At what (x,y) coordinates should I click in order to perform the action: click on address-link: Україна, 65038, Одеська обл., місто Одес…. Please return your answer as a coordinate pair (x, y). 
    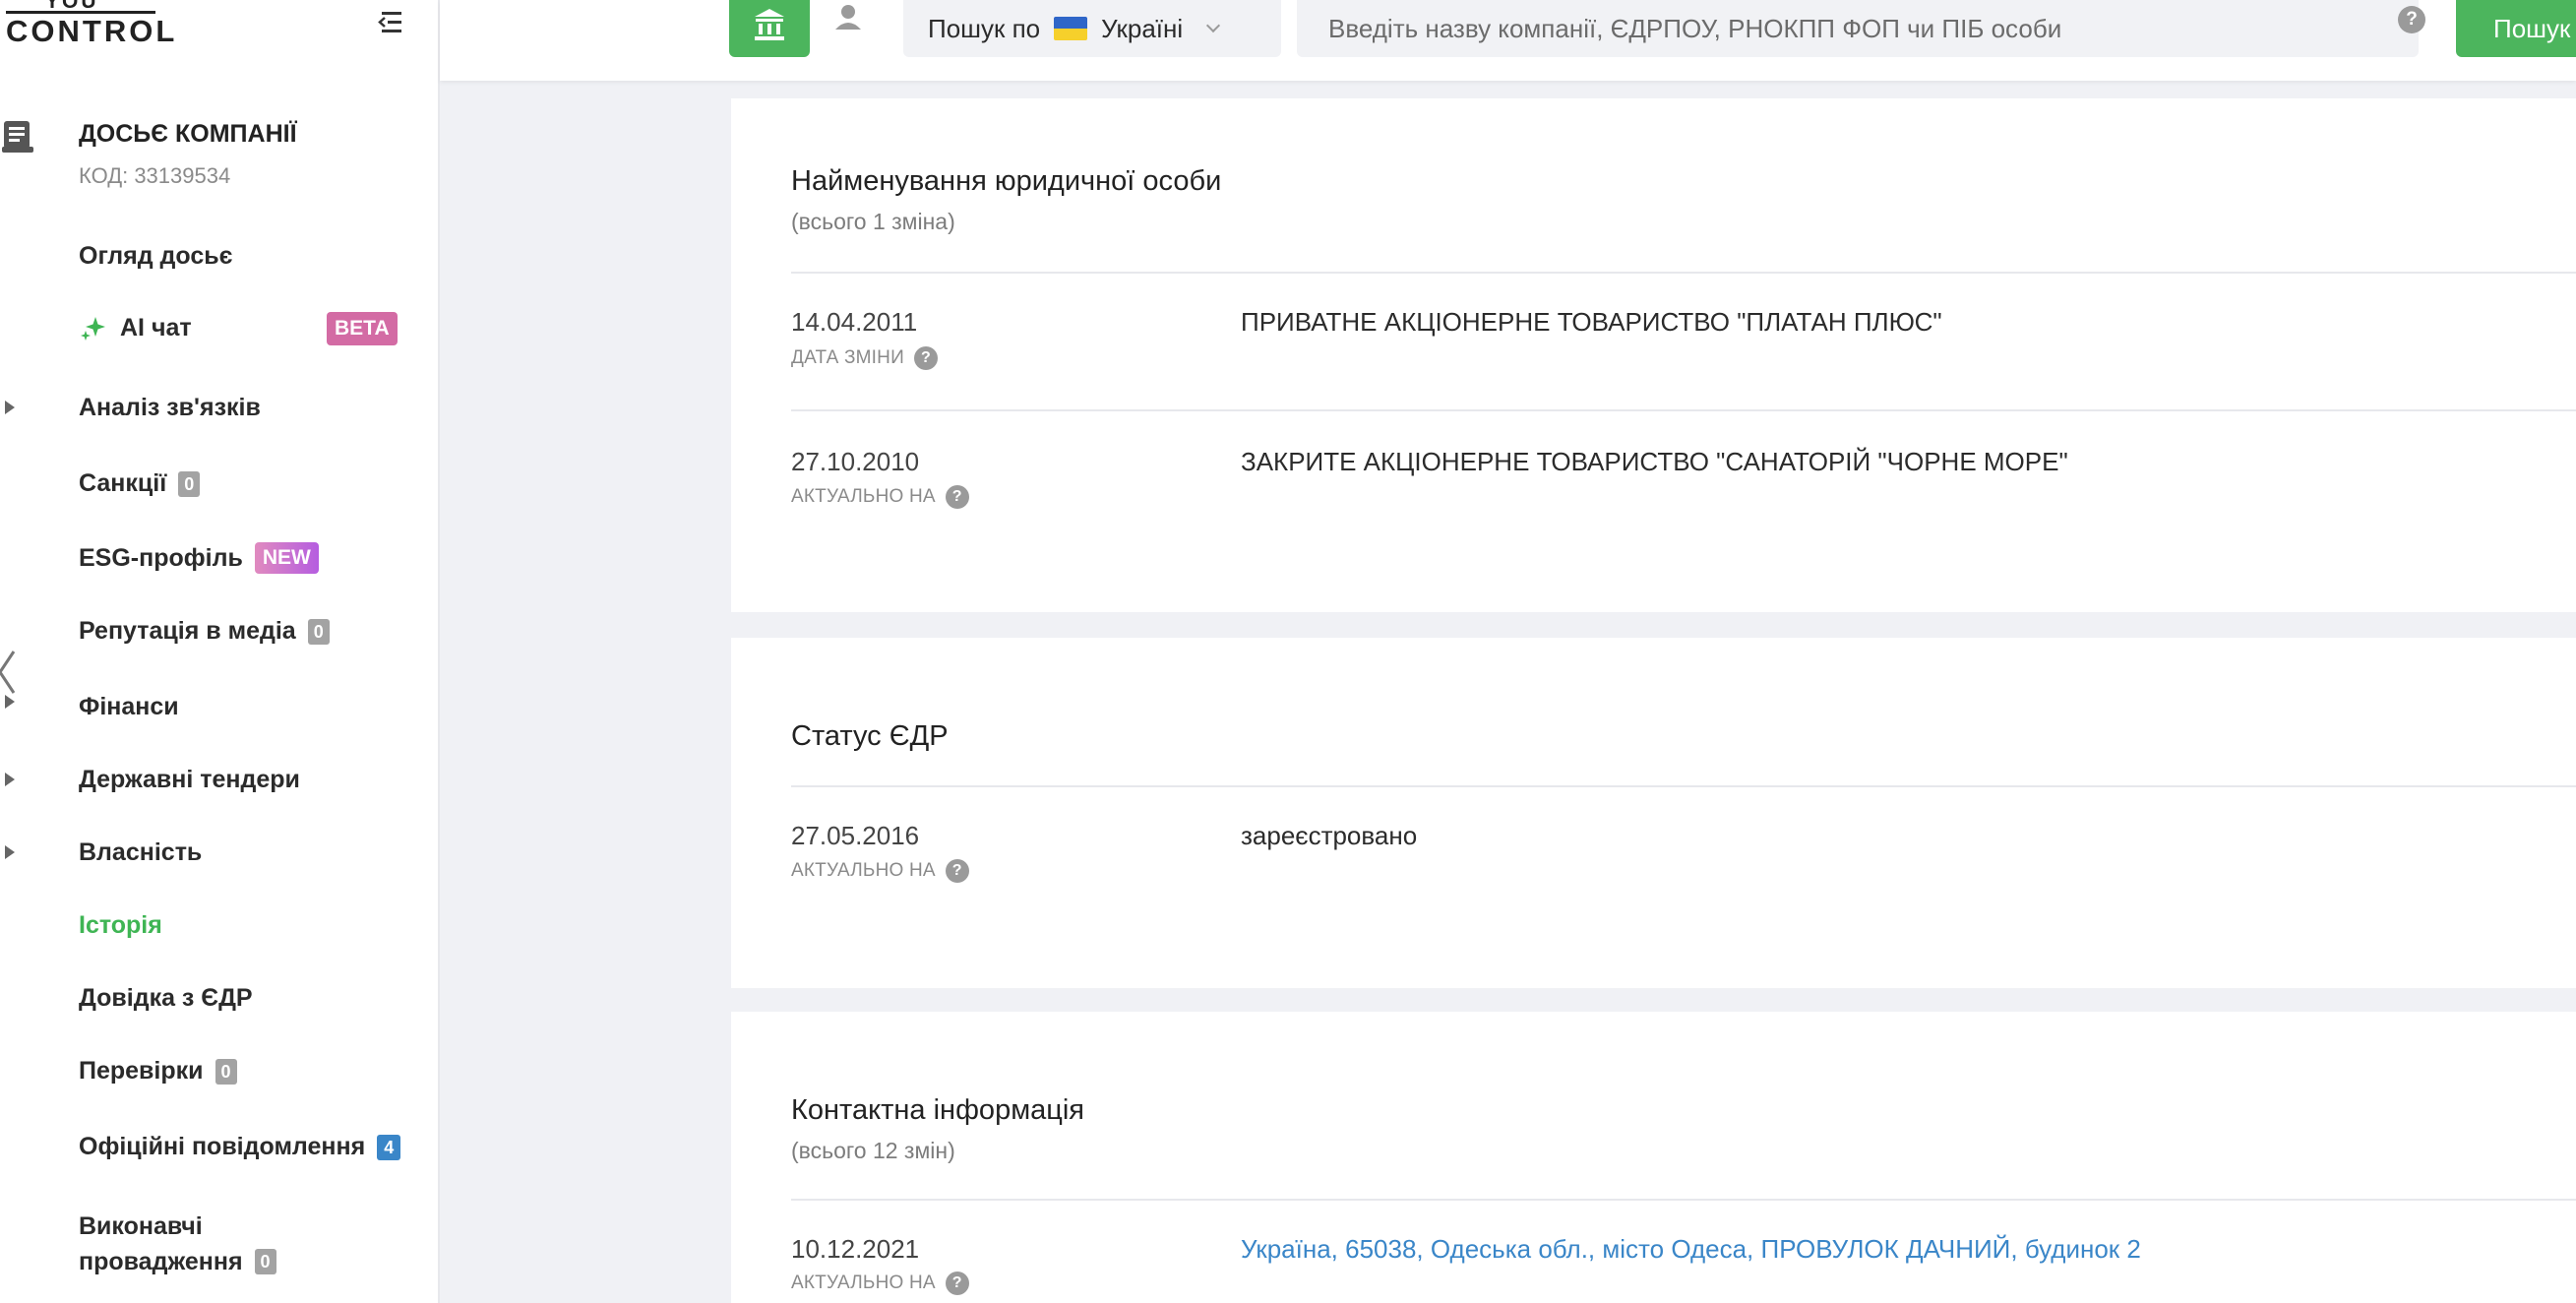
    Looking at the image, I should click on (1691, 1249).